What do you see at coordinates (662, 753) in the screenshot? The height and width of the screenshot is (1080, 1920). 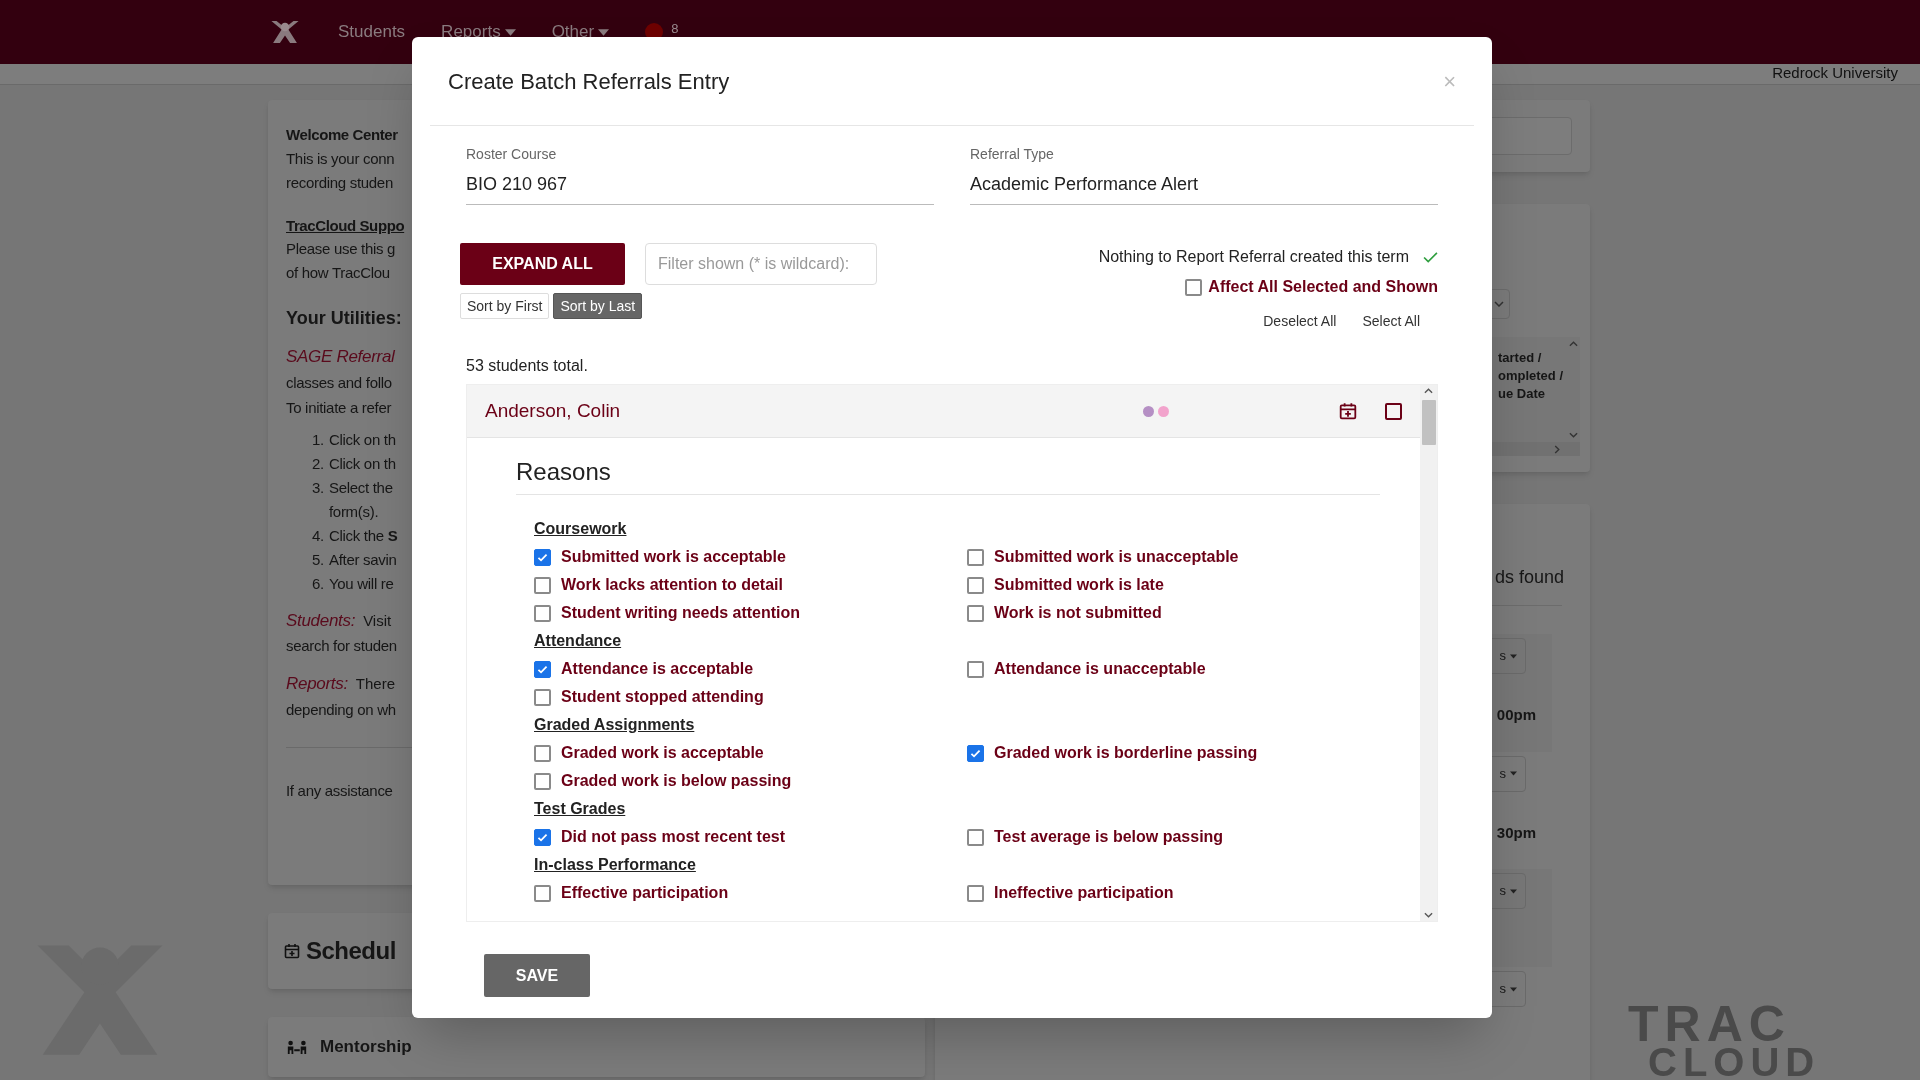 I see `reason-label: Graded work is acceptable` at bounding box center [662, 753].